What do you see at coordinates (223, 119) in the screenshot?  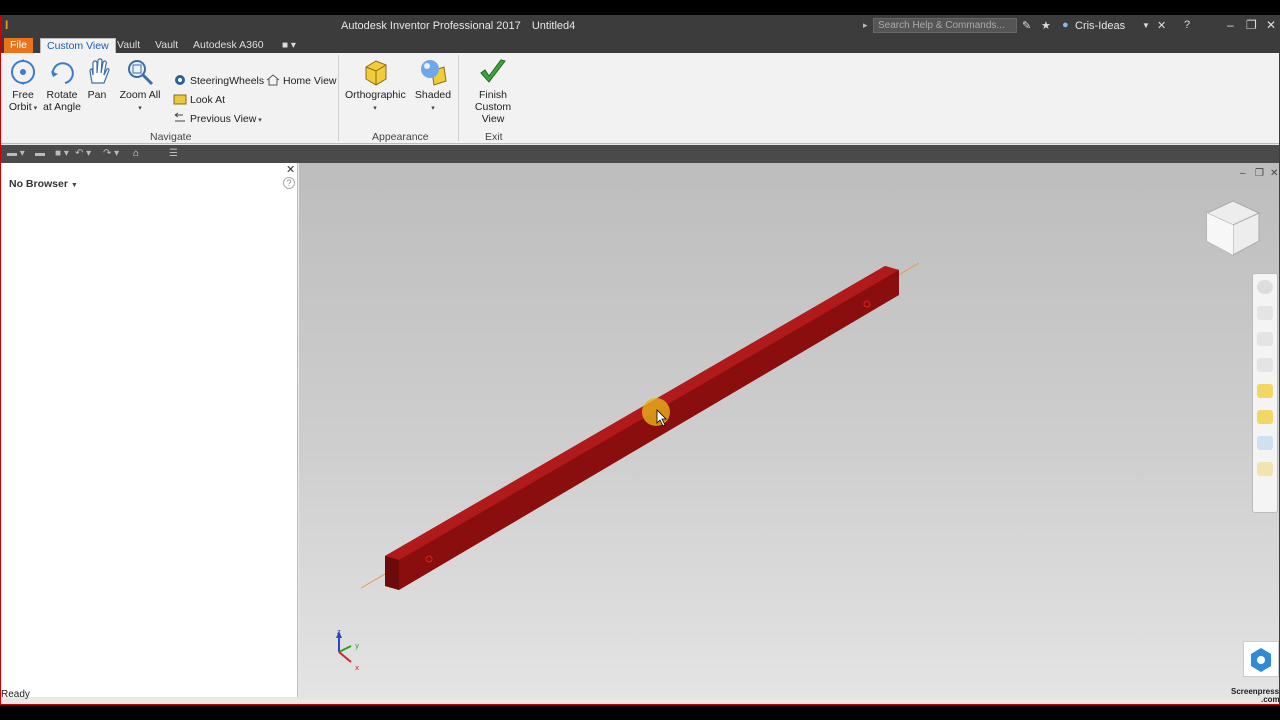 I see `previous-view-label: Previous View` at bounding box center [223, 119].